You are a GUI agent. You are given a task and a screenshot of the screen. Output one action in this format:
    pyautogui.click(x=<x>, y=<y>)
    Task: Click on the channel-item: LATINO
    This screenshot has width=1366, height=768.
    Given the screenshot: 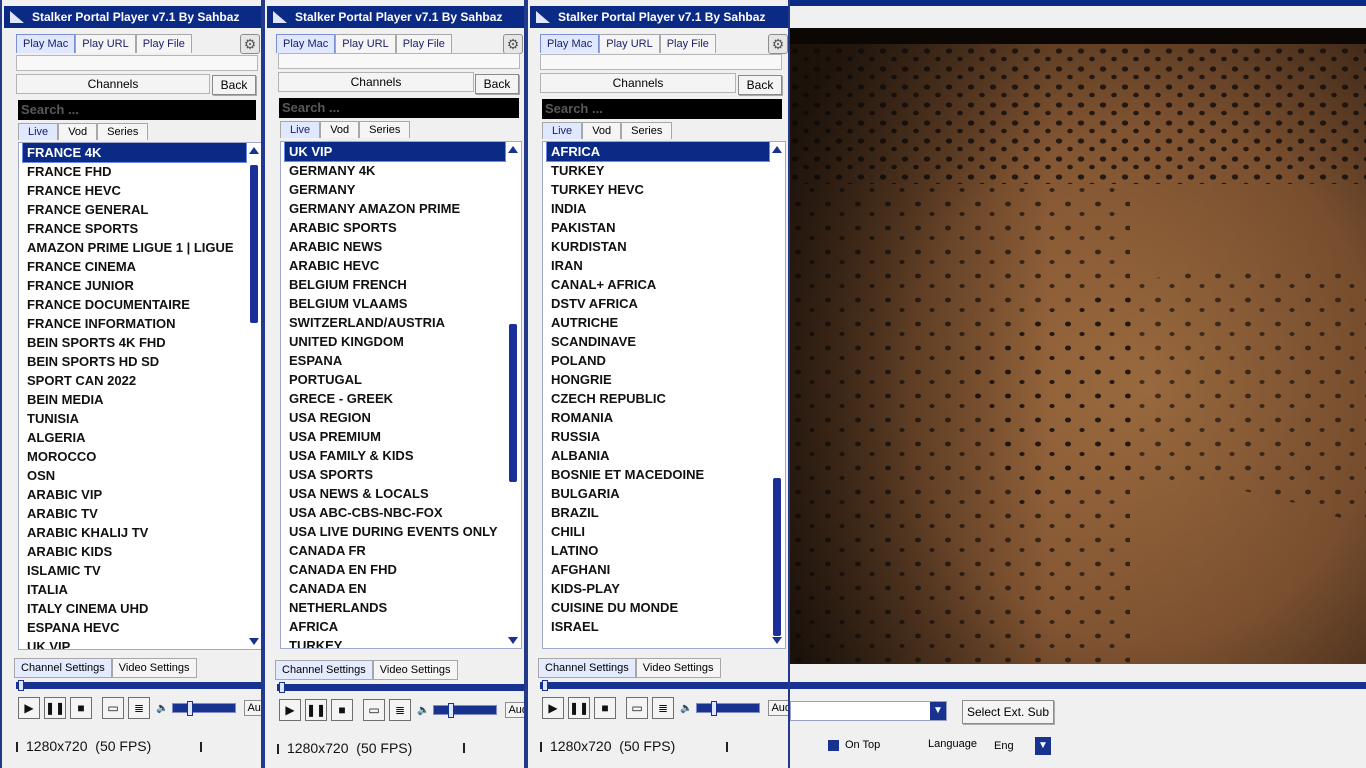 What is the action you would take?
    pyautogui.click(x=658, y=550)
    